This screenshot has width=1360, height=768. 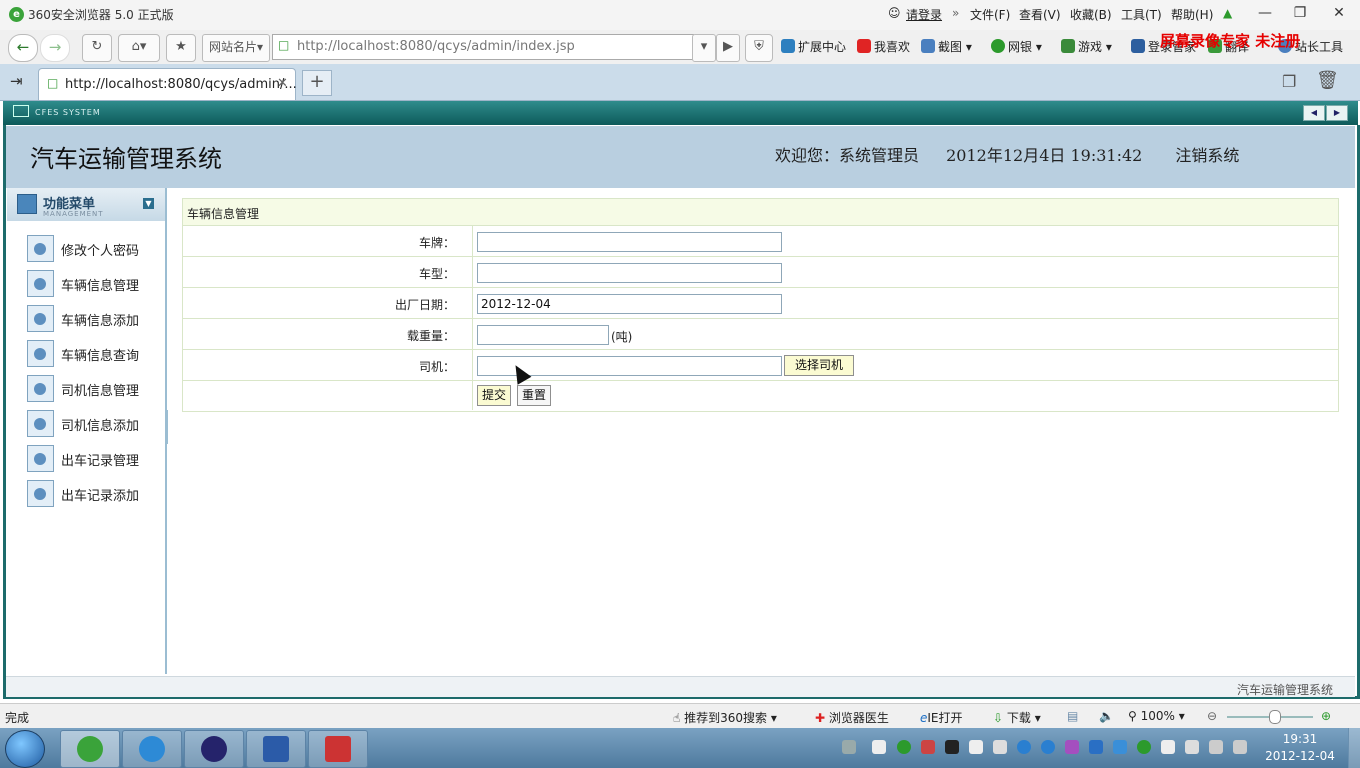 I want to click on zoom-slider-knob, so click(x=1275, y=717).